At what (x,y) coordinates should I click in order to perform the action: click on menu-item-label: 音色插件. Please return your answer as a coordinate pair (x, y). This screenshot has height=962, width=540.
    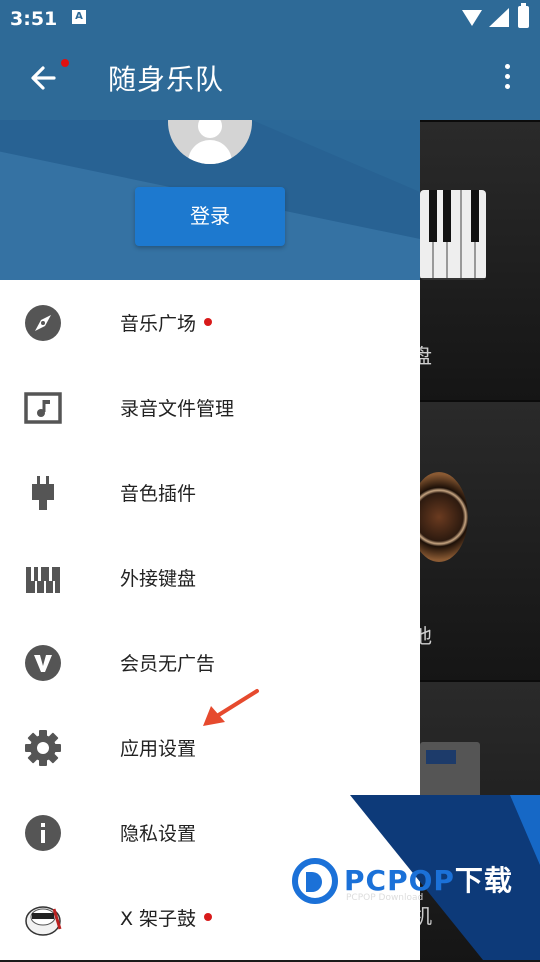
    Looking at the image, I should click on (158, 494).